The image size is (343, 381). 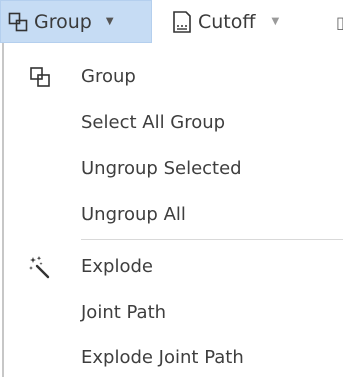 What do you see at coordinates (124, 312) in the screenshot?
I see `menu-item-label: Joint Path` at bounding box center [124, 312].